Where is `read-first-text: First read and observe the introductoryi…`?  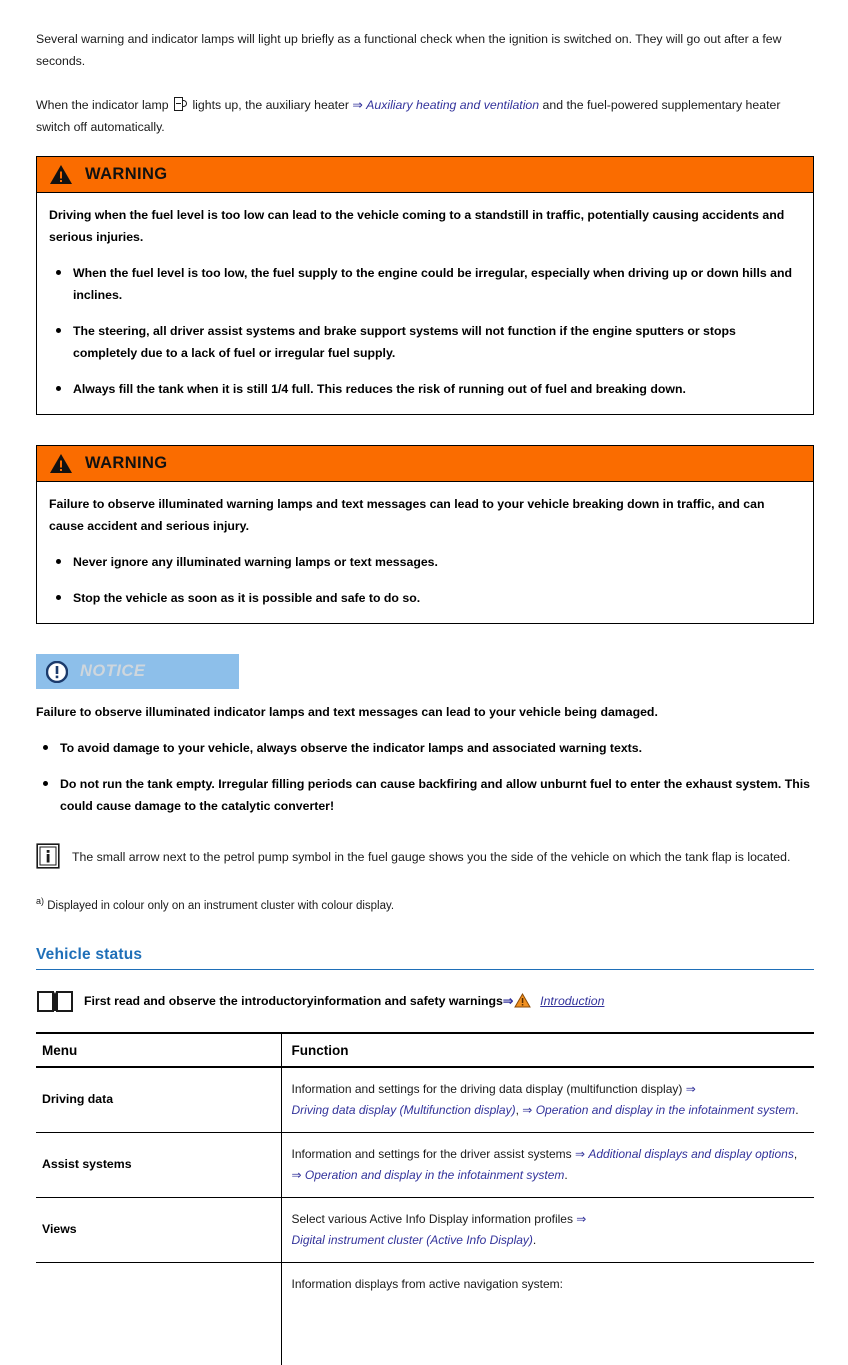 read-first-text: First read and observe the introductoryi… is located at coordinates (293, 1000).